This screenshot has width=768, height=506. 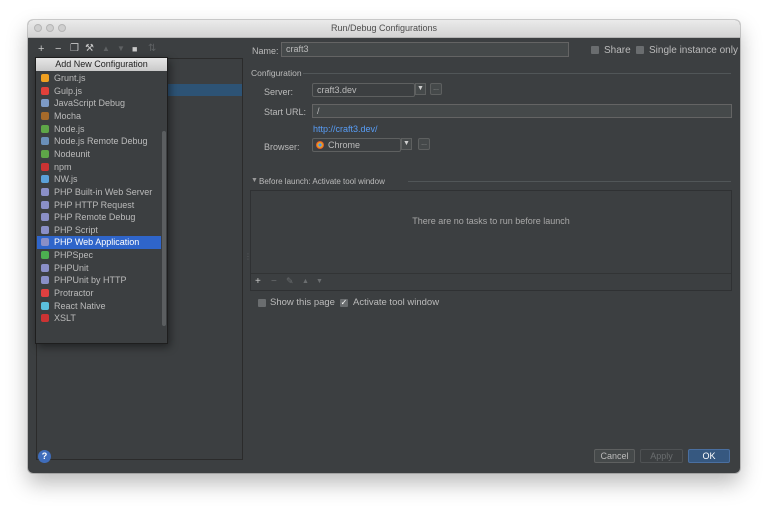 I want to click on configuration-type-item: PHP Web Application, so click(x=99, y=243).